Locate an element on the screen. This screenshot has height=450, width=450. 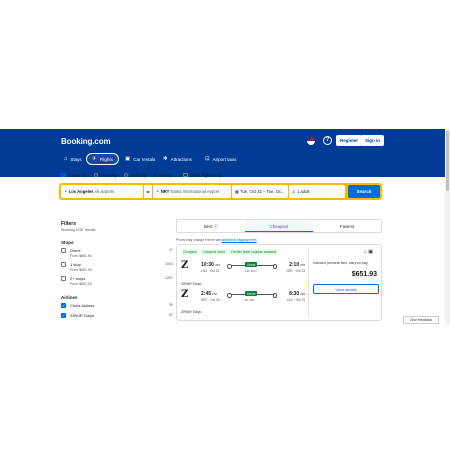
car-icon: ▣ is located at coordinates (128, 159).